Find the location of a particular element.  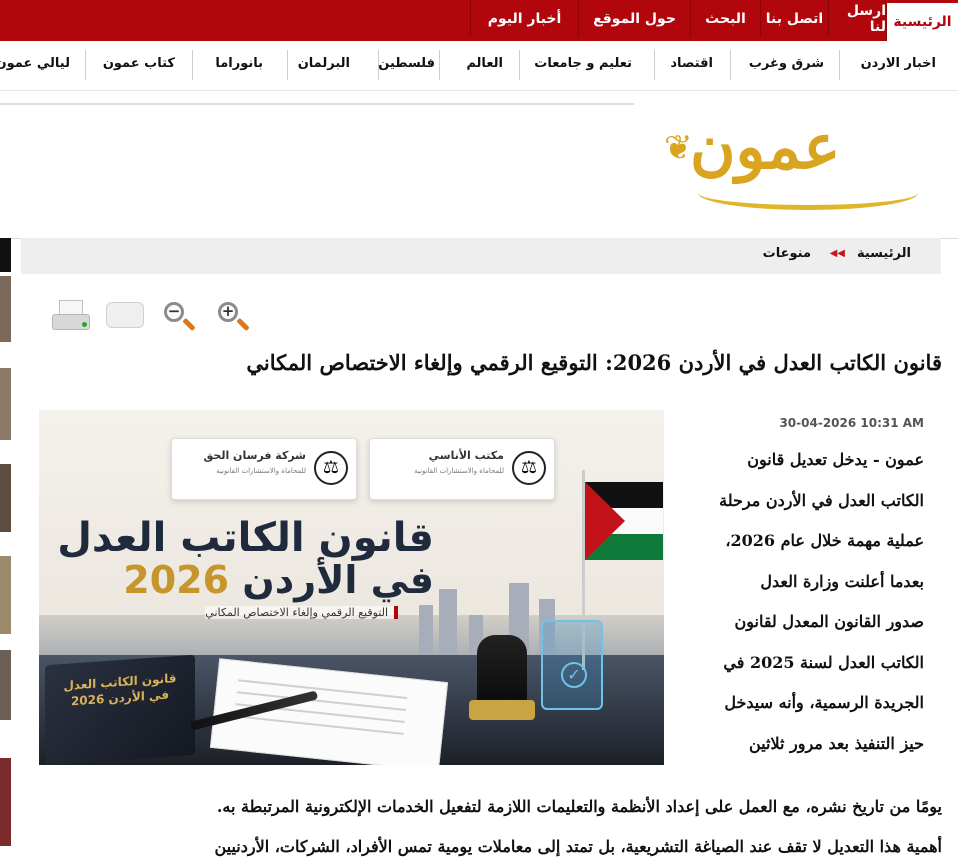

article-line: الكاتب العدل في الأردن مرحلة is located at coordinates (821, 500).